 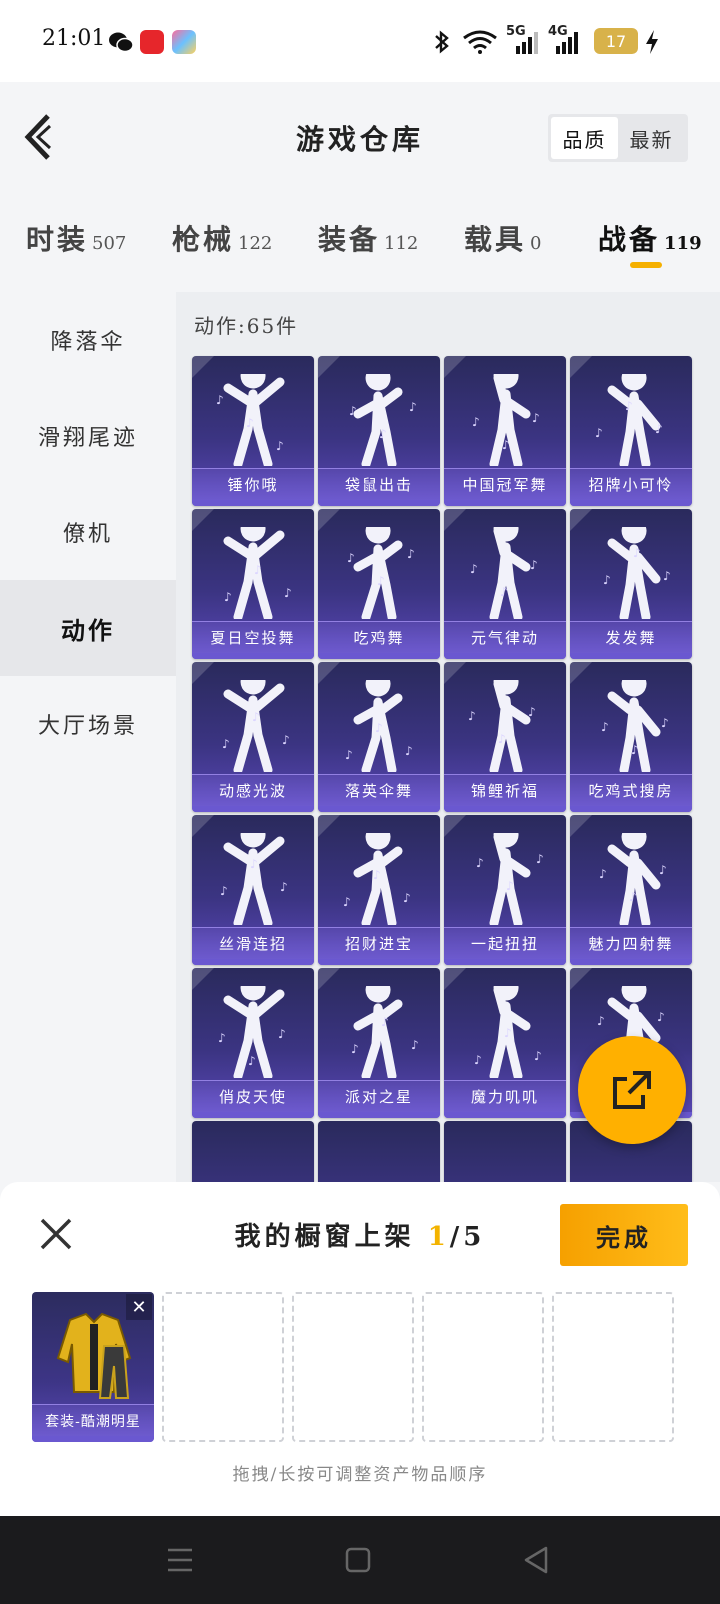 I want to click on signal-5g-icon, so click(x=527, y=43).